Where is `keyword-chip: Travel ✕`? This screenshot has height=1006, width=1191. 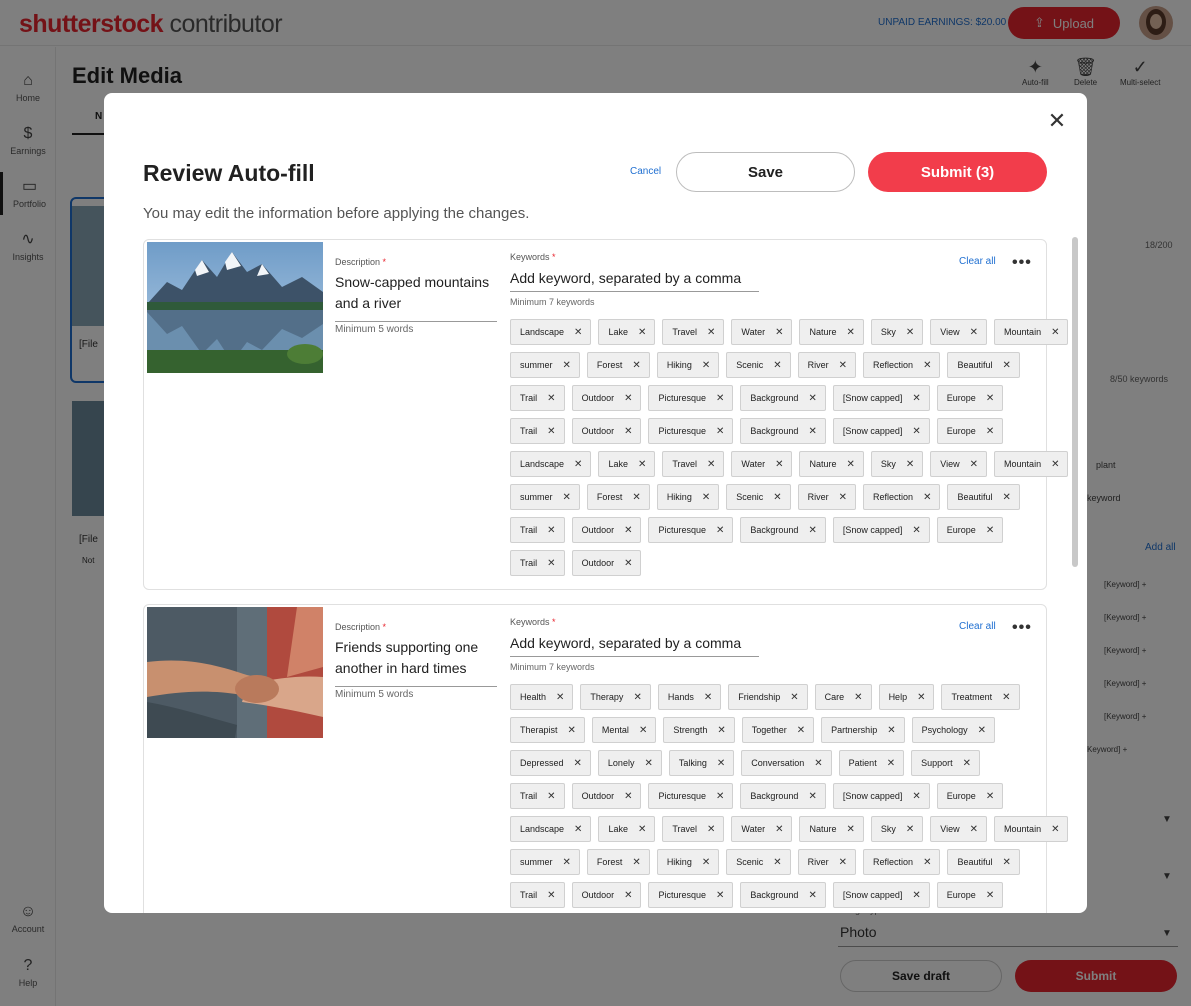
keyword-chip: Travel ✕ is located at coordinates (693, 332).